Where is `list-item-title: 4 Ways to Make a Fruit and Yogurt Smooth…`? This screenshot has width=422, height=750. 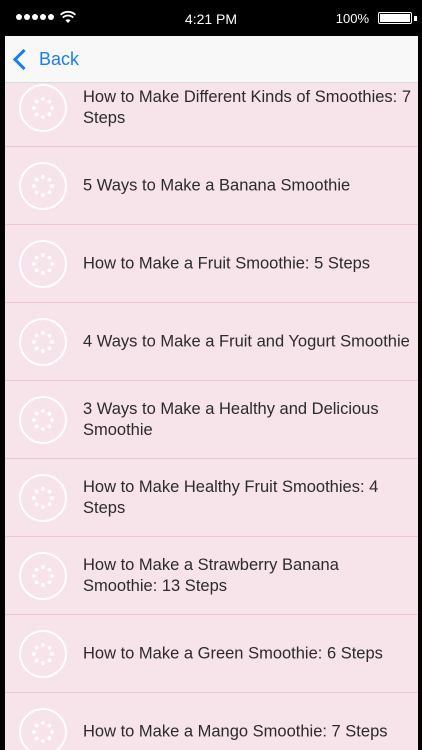
list-item-title: 4 Ways to Make a Fruit and Yogurt Smooth… is located at coordinates (246, 341).